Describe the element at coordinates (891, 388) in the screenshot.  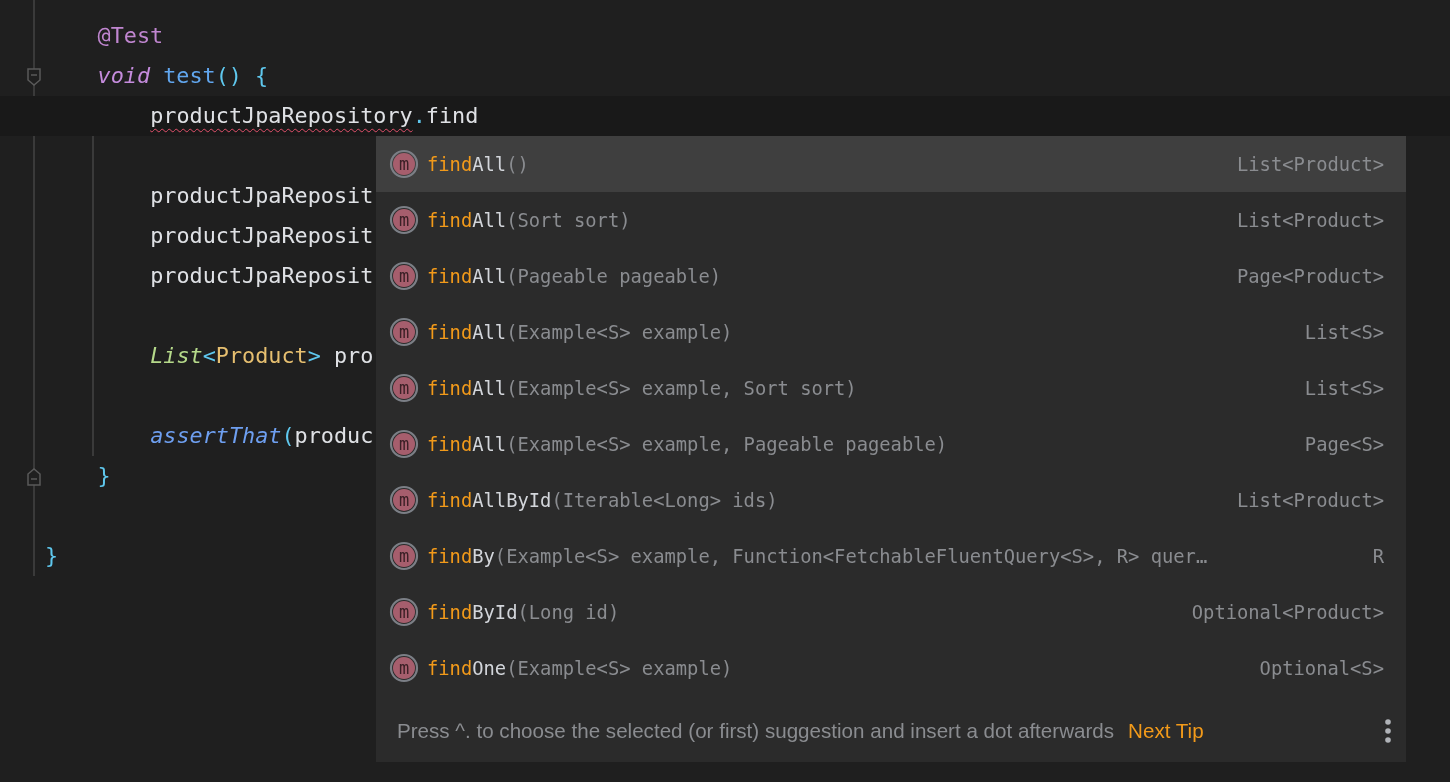
I see `completion-item: m findAll(Example<S> example, Sort sort) List<S>` at that location.